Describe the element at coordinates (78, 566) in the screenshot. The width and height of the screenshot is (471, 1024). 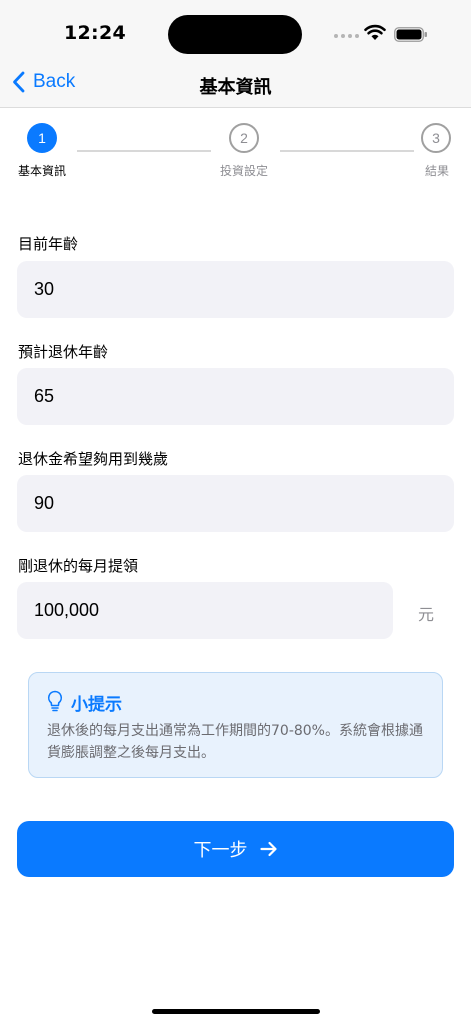
I see `monthly-withdraw-label: 剛退休的每月提領` at that location.